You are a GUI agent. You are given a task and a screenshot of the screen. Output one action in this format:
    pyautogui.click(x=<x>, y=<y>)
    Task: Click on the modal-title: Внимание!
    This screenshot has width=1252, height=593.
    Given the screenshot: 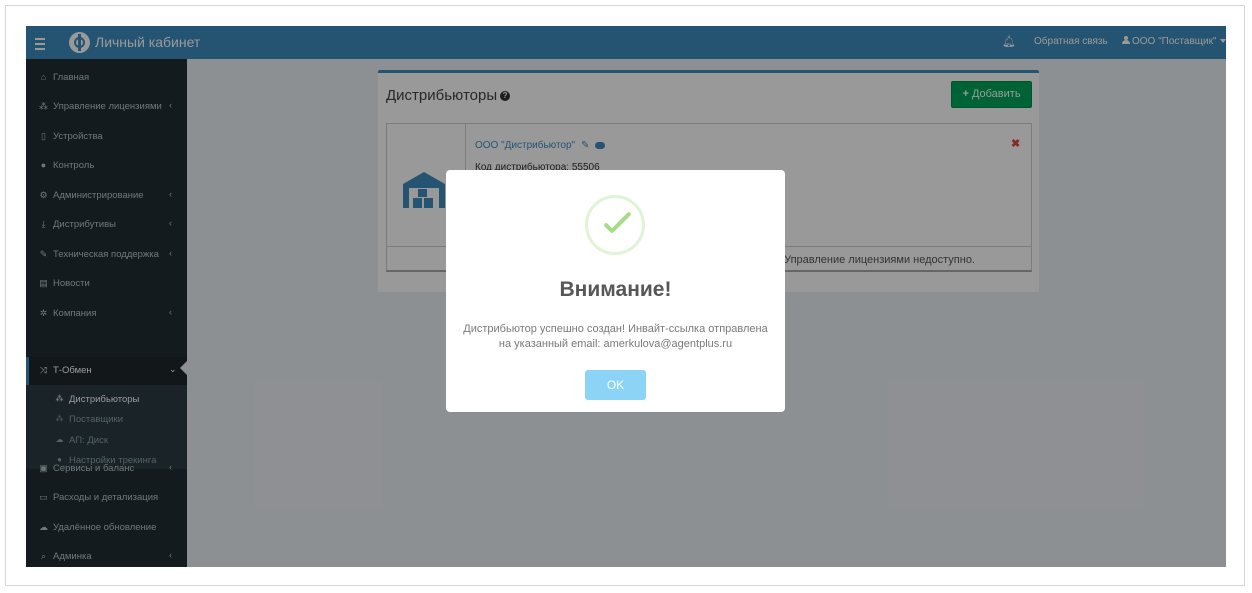 What is the action you would take?
    pyautogui.click(x=615, y=289)
    